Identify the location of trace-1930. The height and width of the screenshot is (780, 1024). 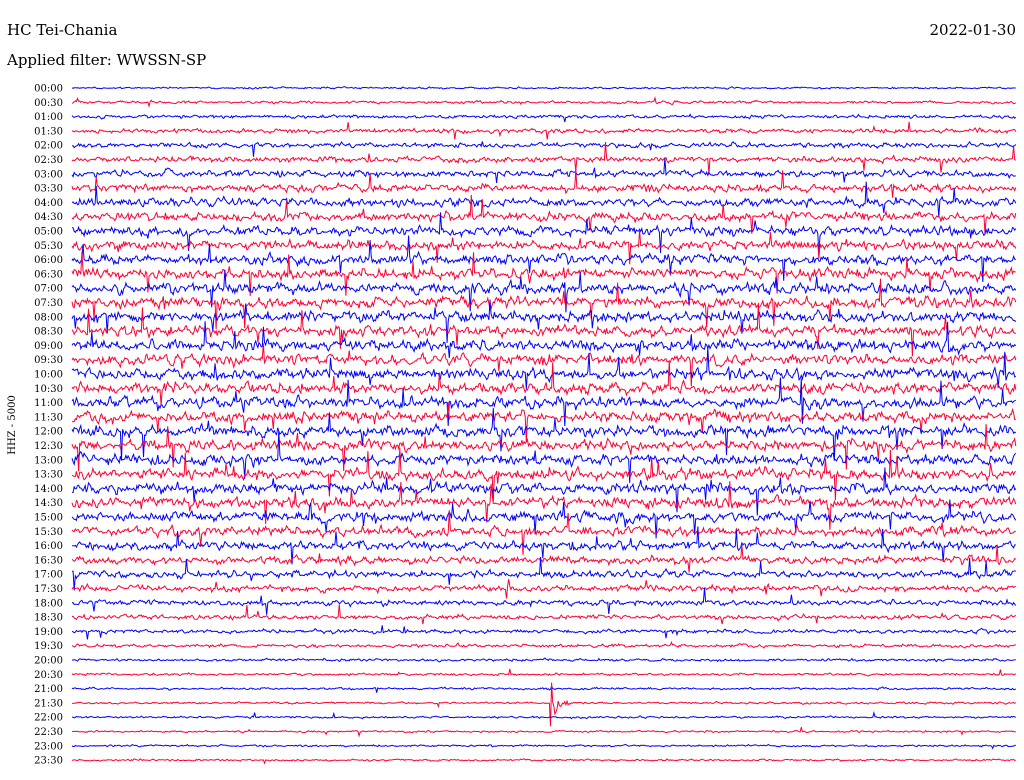
(543, 645).